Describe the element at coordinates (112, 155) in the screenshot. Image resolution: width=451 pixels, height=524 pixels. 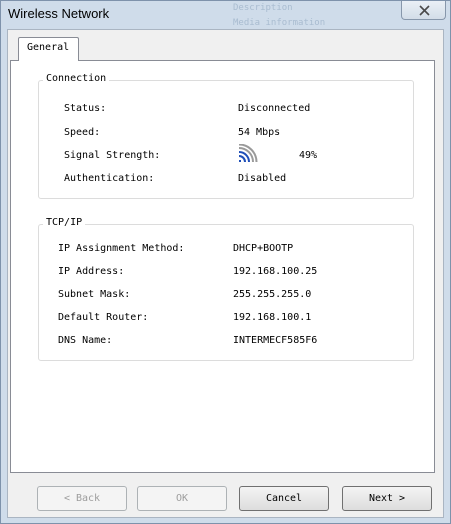
I see `signal-strength-label: Signal Strength:` at that location.